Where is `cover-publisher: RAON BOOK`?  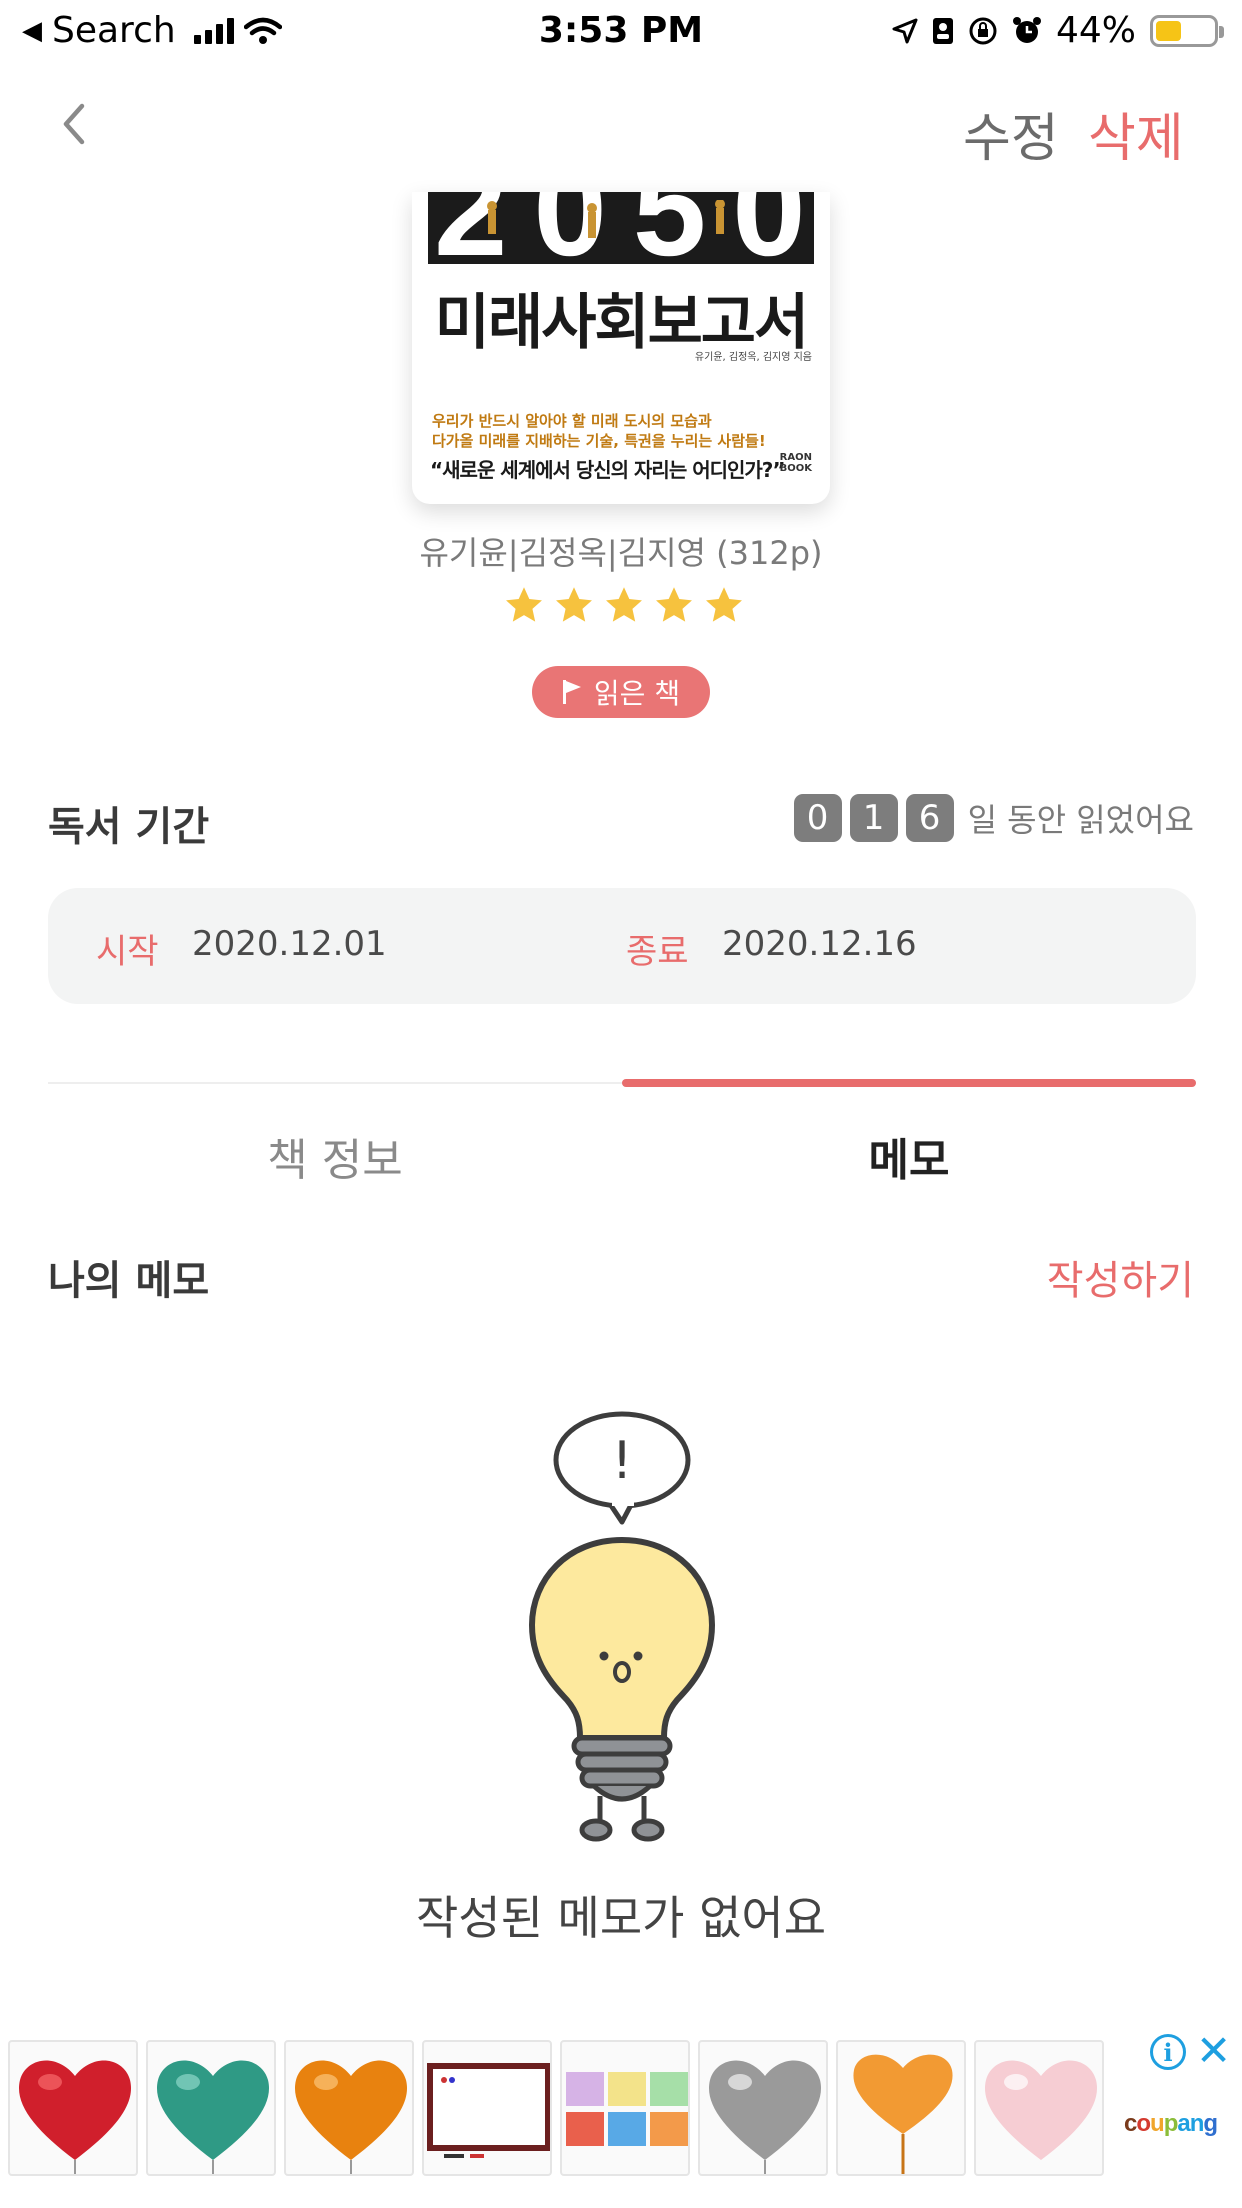
cover-publisher: RAON BOOK is located at coordinates (796, 463).